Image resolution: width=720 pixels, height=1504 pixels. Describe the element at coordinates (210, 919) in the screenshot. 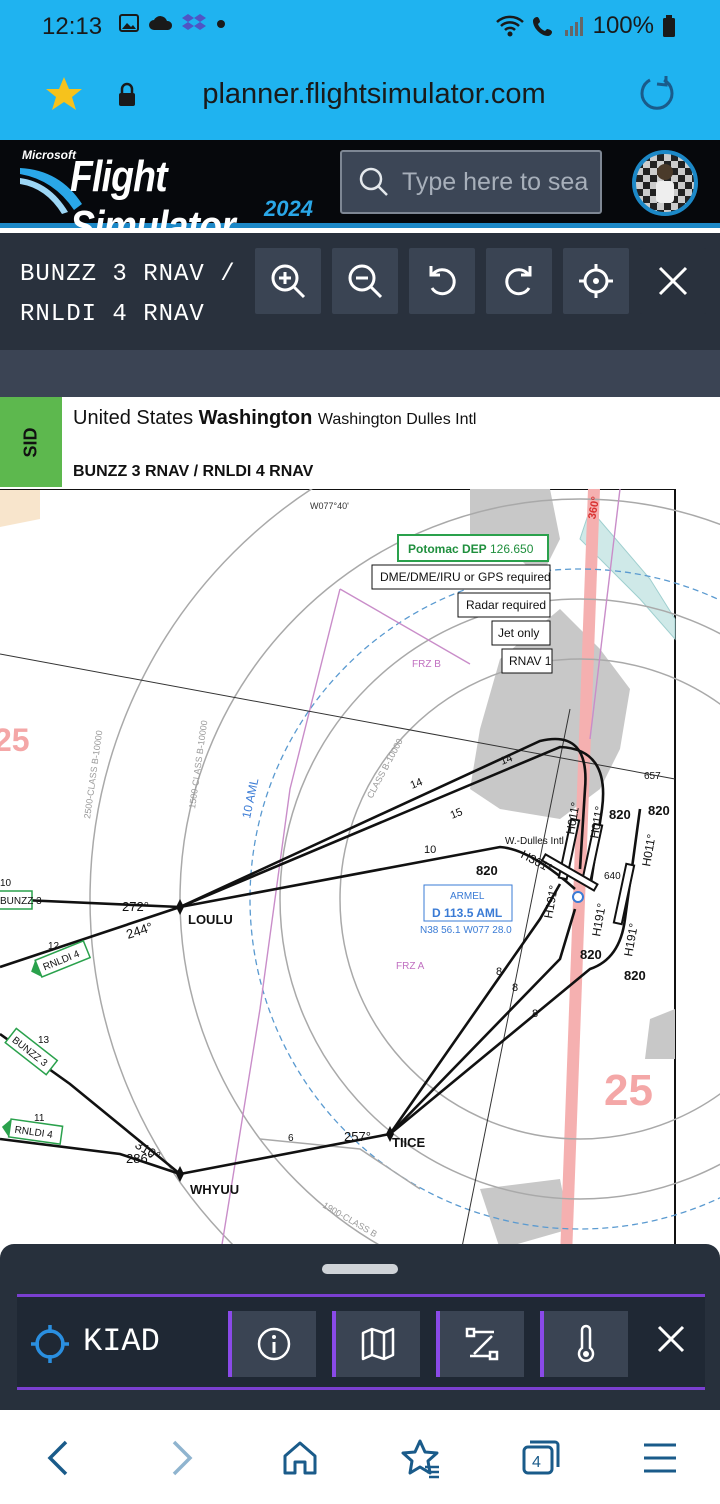

I see `waypoint-loulu-label: LOULU` at that location.